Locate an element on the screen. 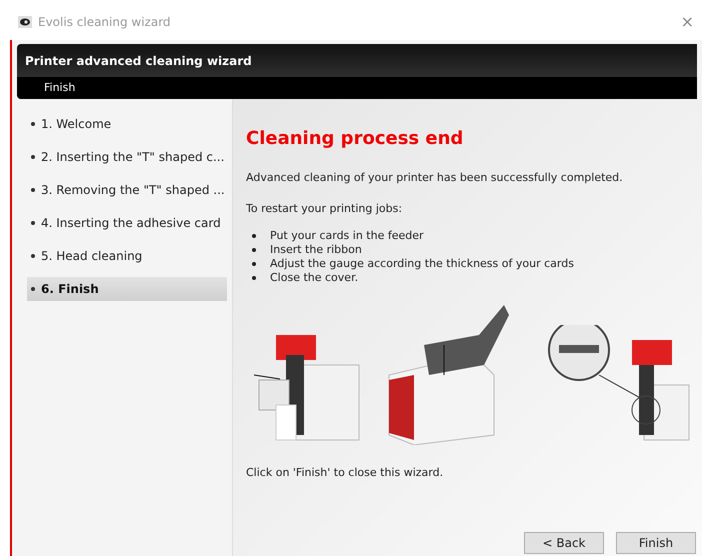 The width and height of the screenshot is (702, 556). closing-instruction: Click on 'Finish' to close this wizard. is located at coordinates (345, 473).